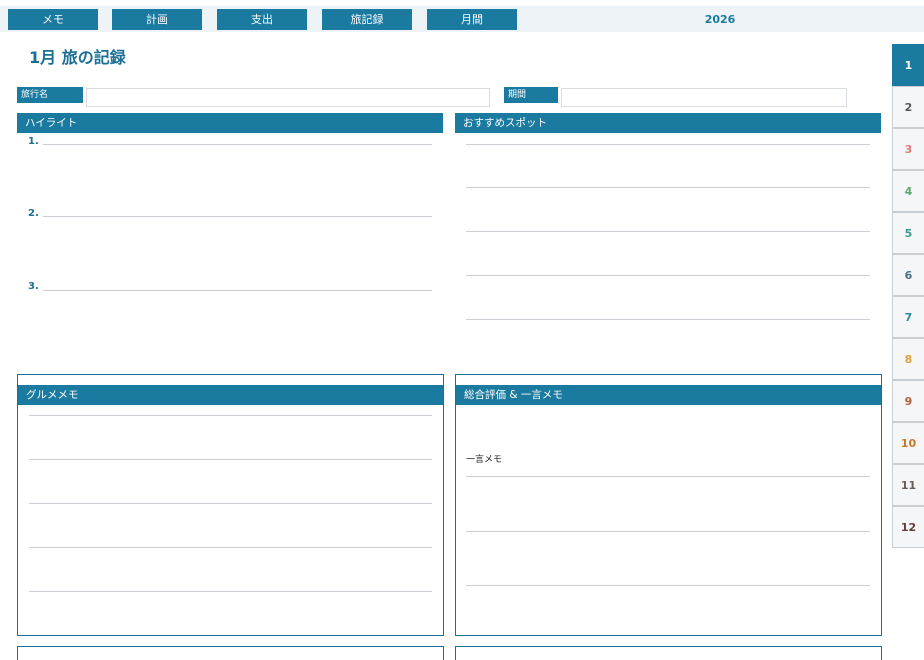 The image size is (924, 660). What do you see at coordinates (908, 317) in the screenshot?
I see `month-tab-7: 7` at bounding box center [908, 317].